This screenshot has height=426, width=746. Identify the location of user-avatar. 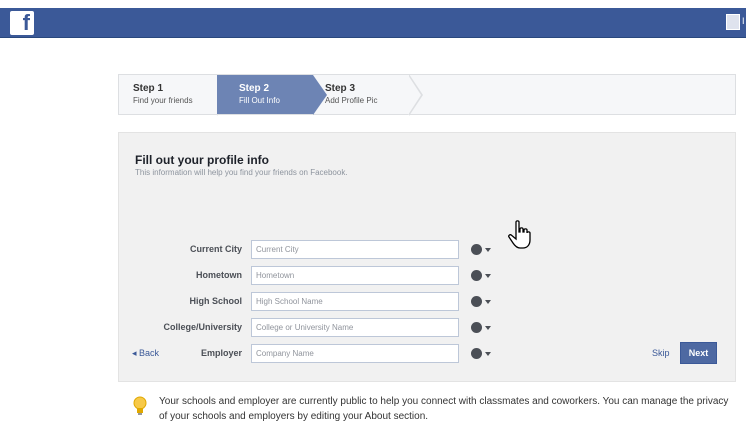
(733, 22).